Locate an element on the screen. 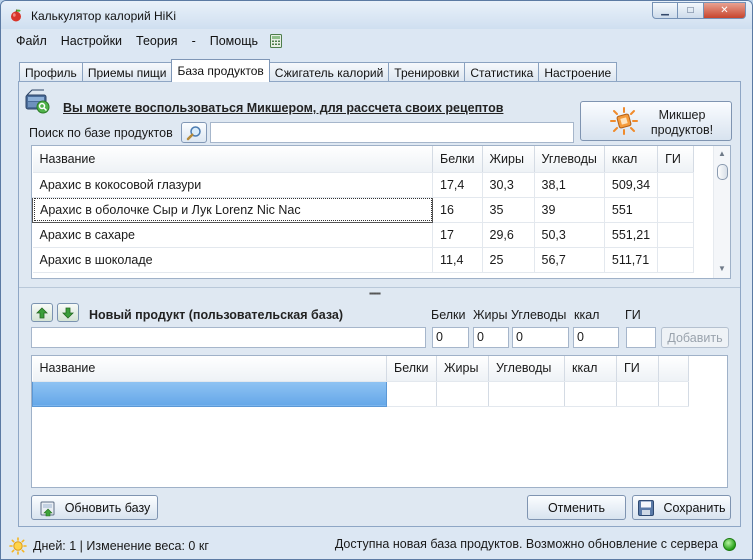 This screenshot has height=560, width=753. gi-input is located at coordinates (641, 337).